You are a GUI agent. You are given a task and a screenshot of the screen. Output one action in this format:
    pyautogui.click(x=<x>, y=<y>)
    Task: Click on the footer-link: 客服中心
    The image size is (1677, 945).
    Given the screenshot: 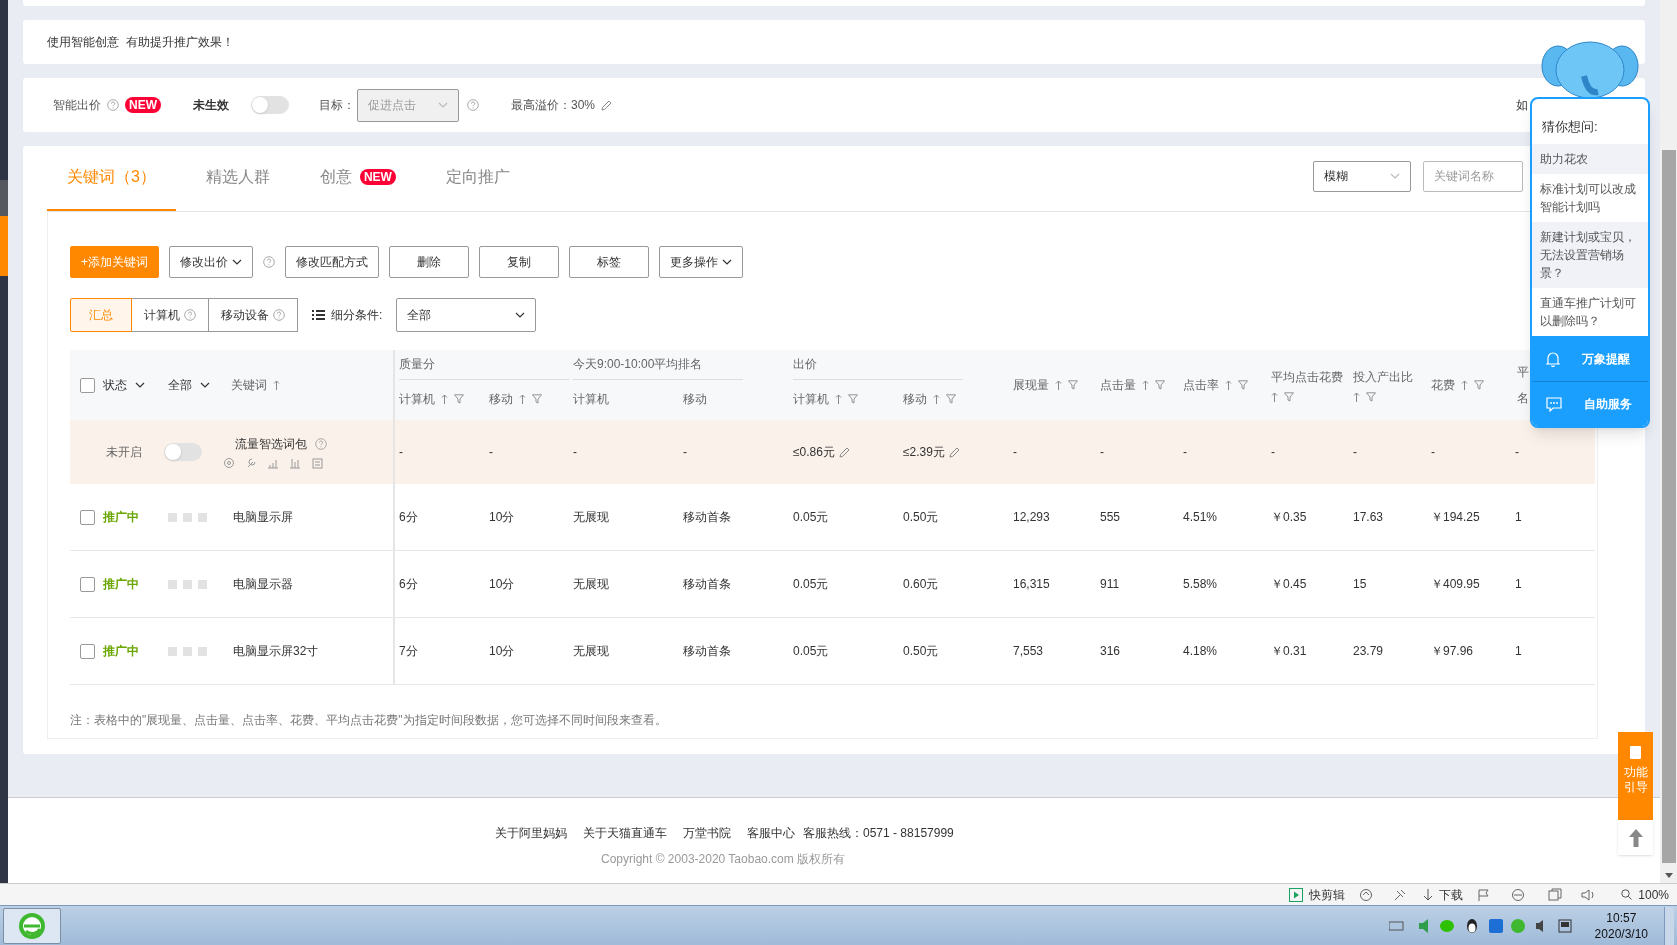 What is the action you would take?
    pyautogui.click(x=771, y=833)
    